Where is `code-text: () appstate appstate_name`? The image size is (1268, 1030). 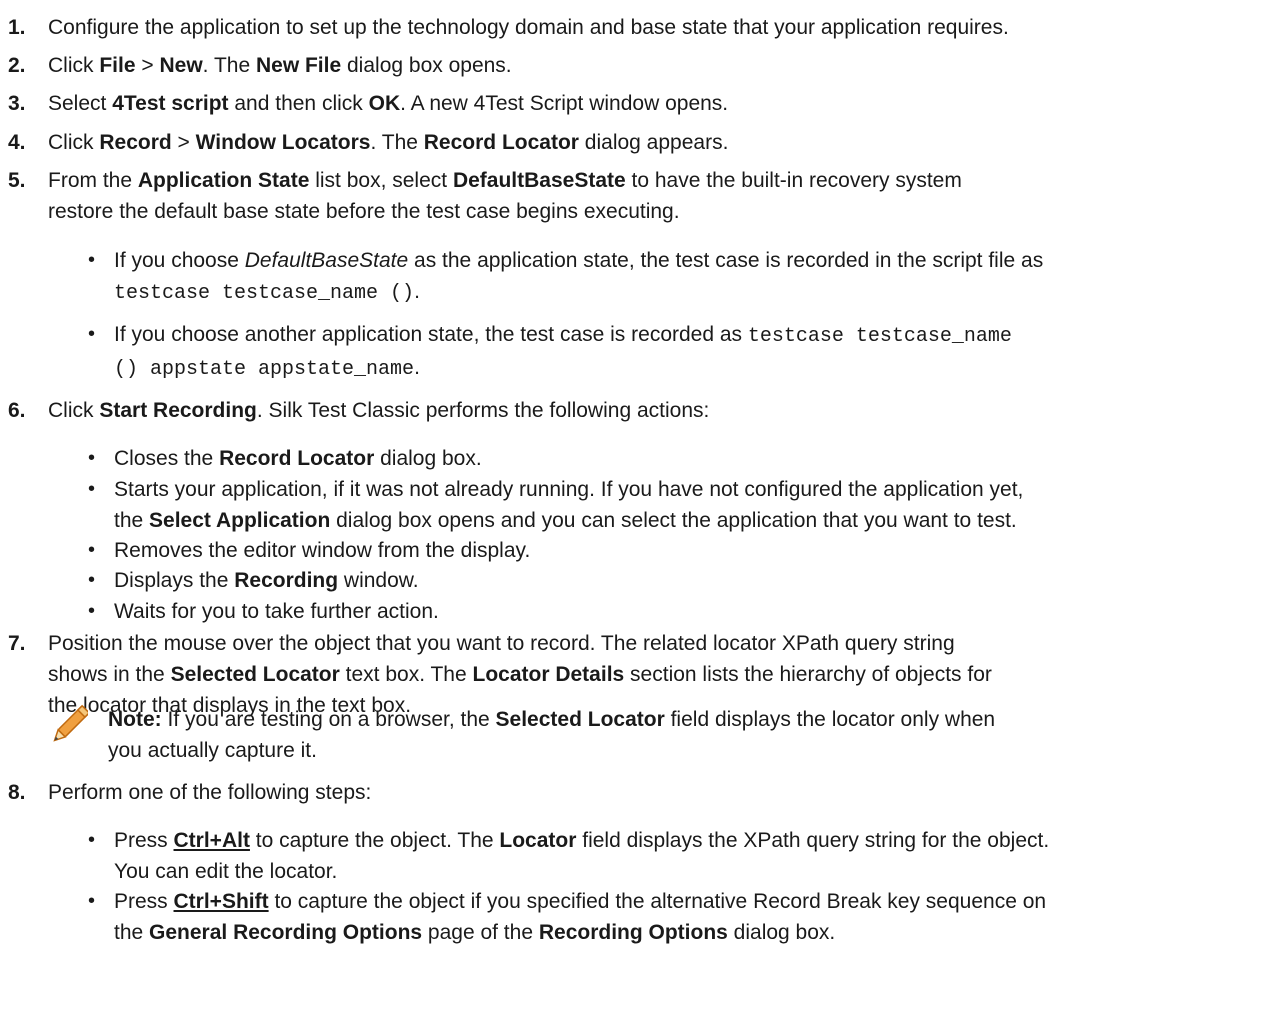
code-text: () appstate appstate_name is located at coordinates (264, 369).